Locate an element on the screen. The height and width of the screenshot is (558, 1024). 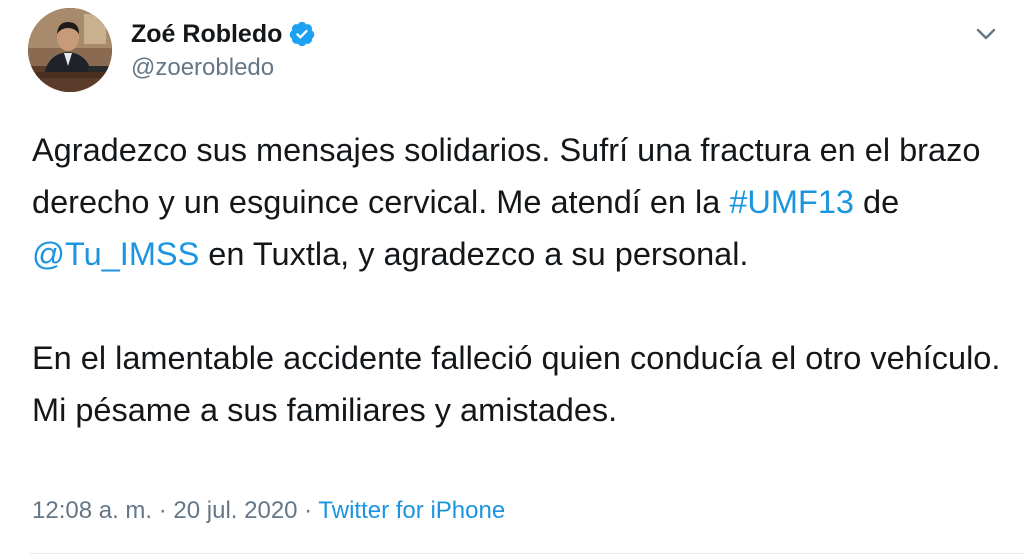
tweet-source-link: Twitter for iPhone is located at coordinates (411, 510).